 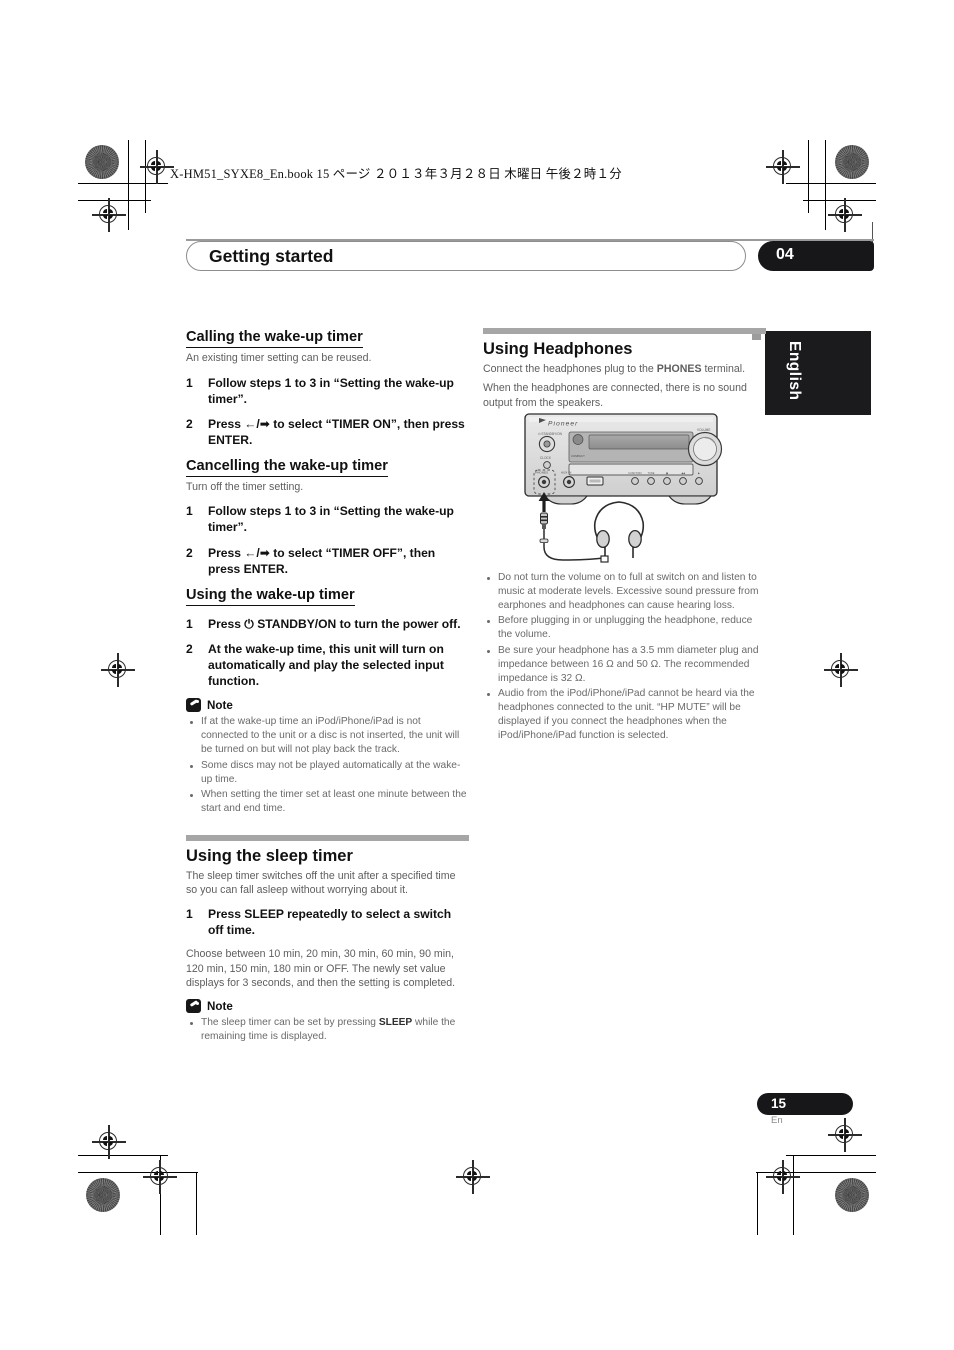 I want to click on page-number: 15, so click(x=779, y=1103).